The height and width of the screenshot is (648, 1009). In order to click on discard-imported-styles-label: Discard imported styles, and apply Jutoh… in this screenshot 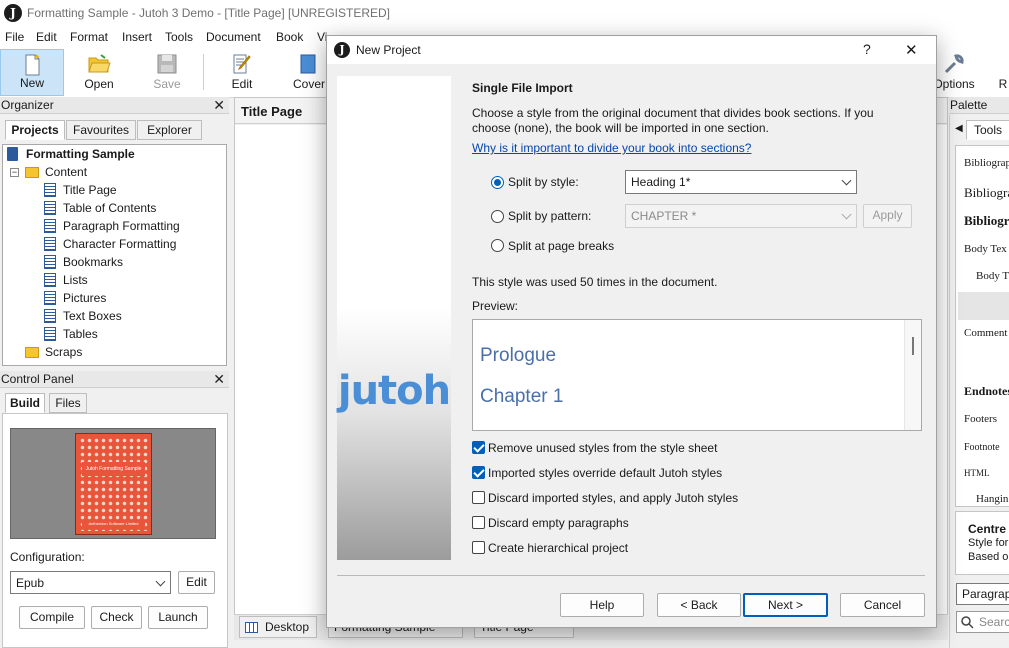, I will do `click(613, 498)`.